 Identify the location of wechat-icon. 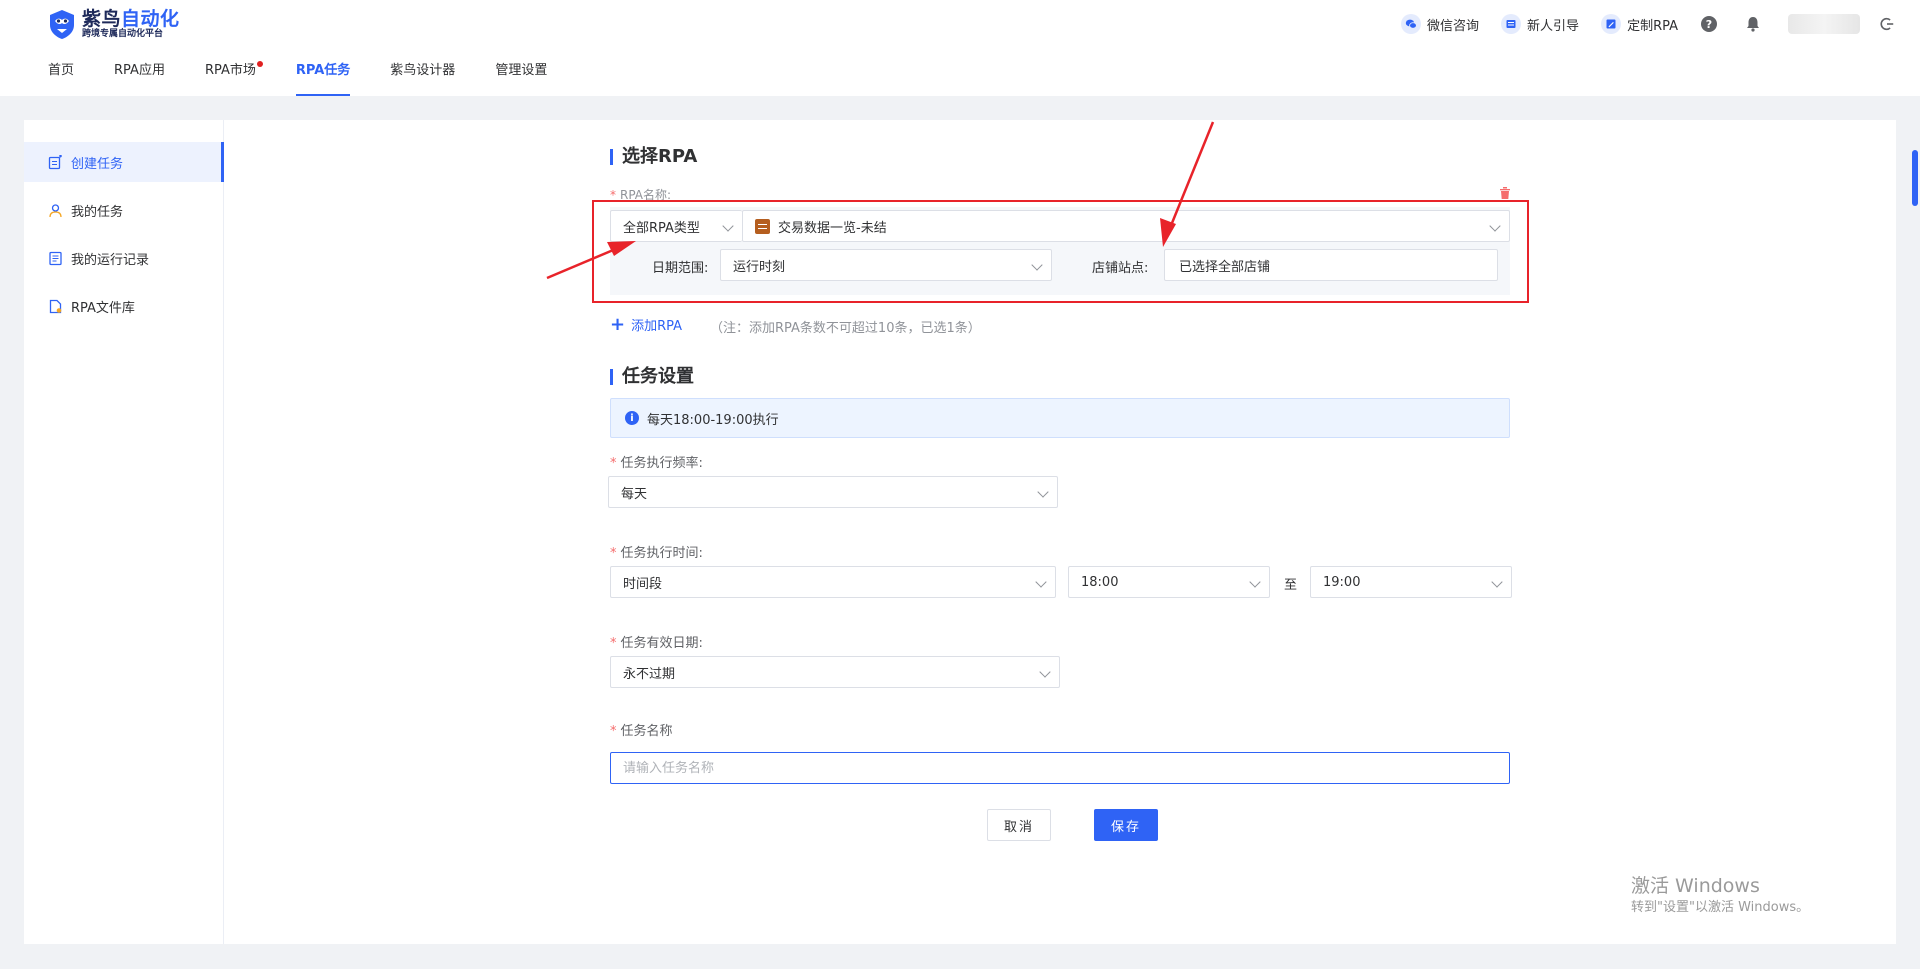
(1411, 24).